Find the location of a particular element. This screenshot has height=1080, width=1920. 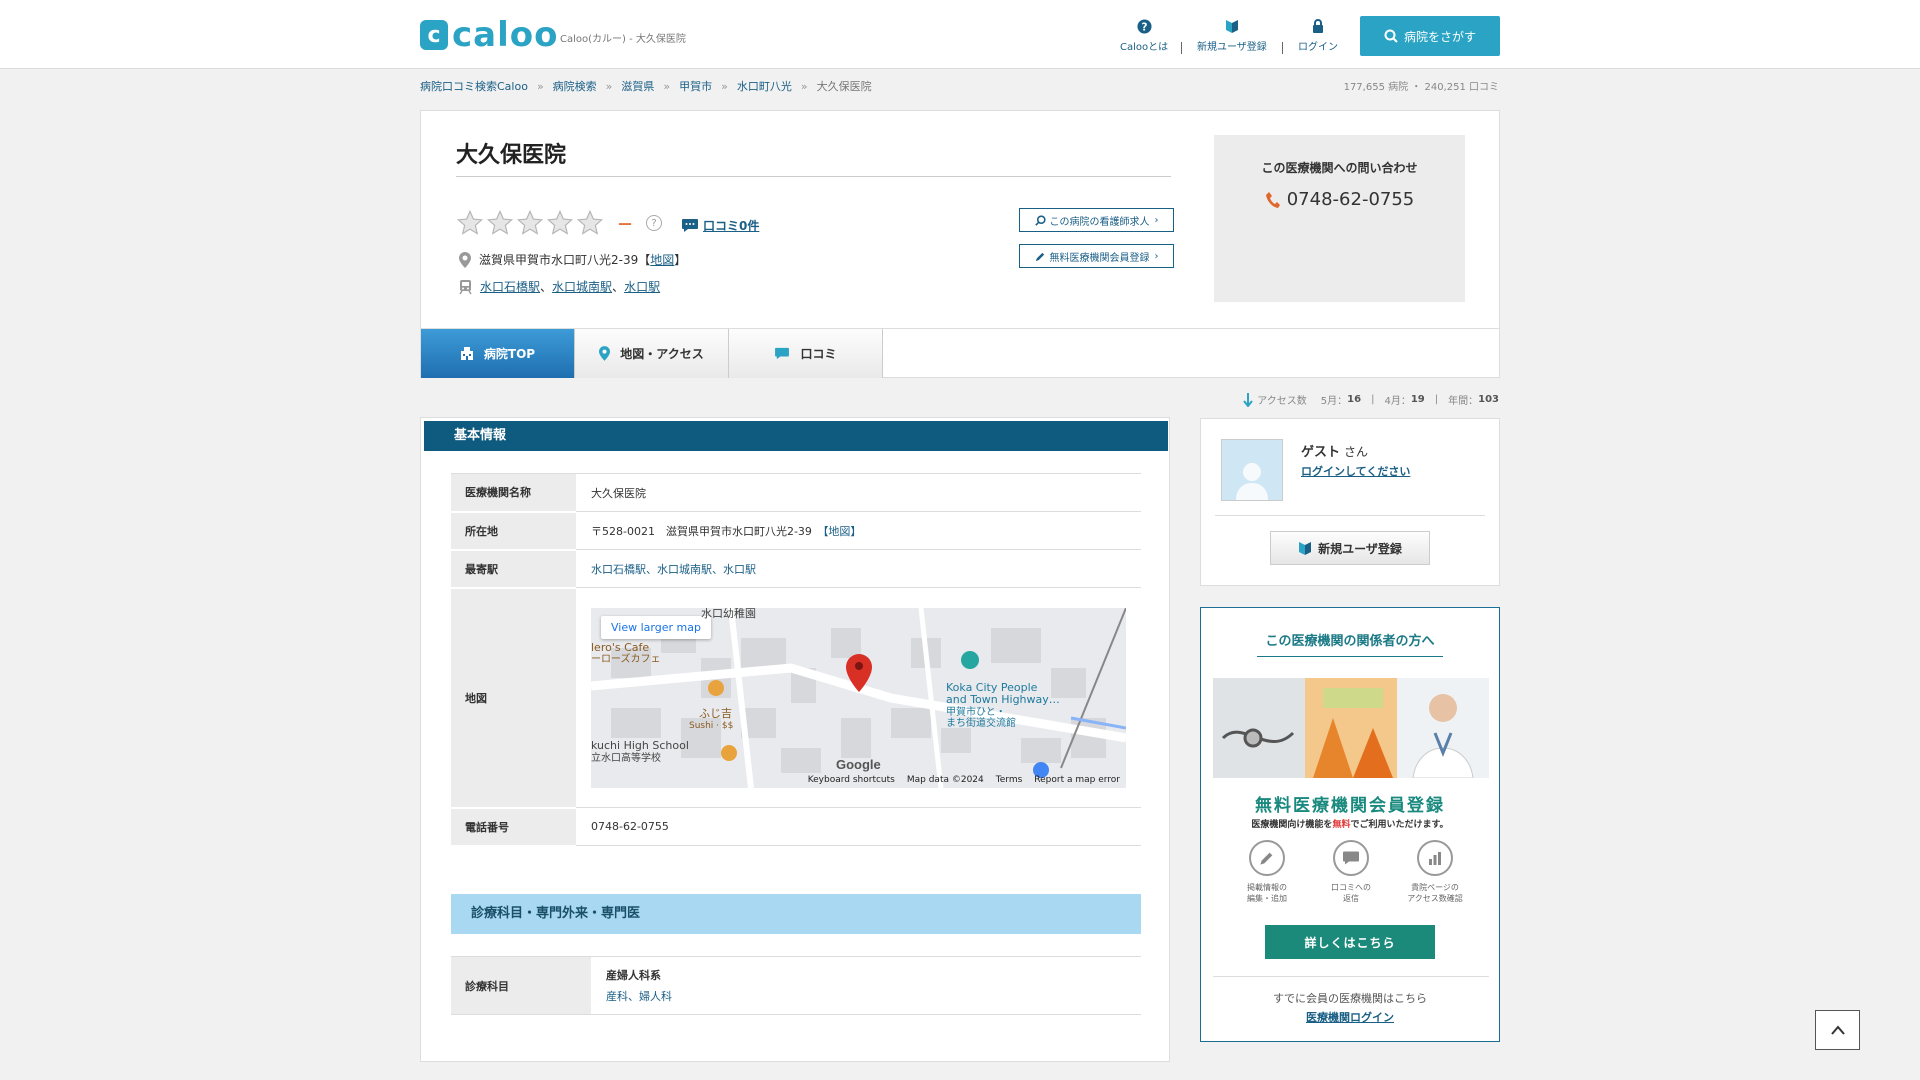

review-count-link: 口コミ0件 is located at coordinates (720, 225).